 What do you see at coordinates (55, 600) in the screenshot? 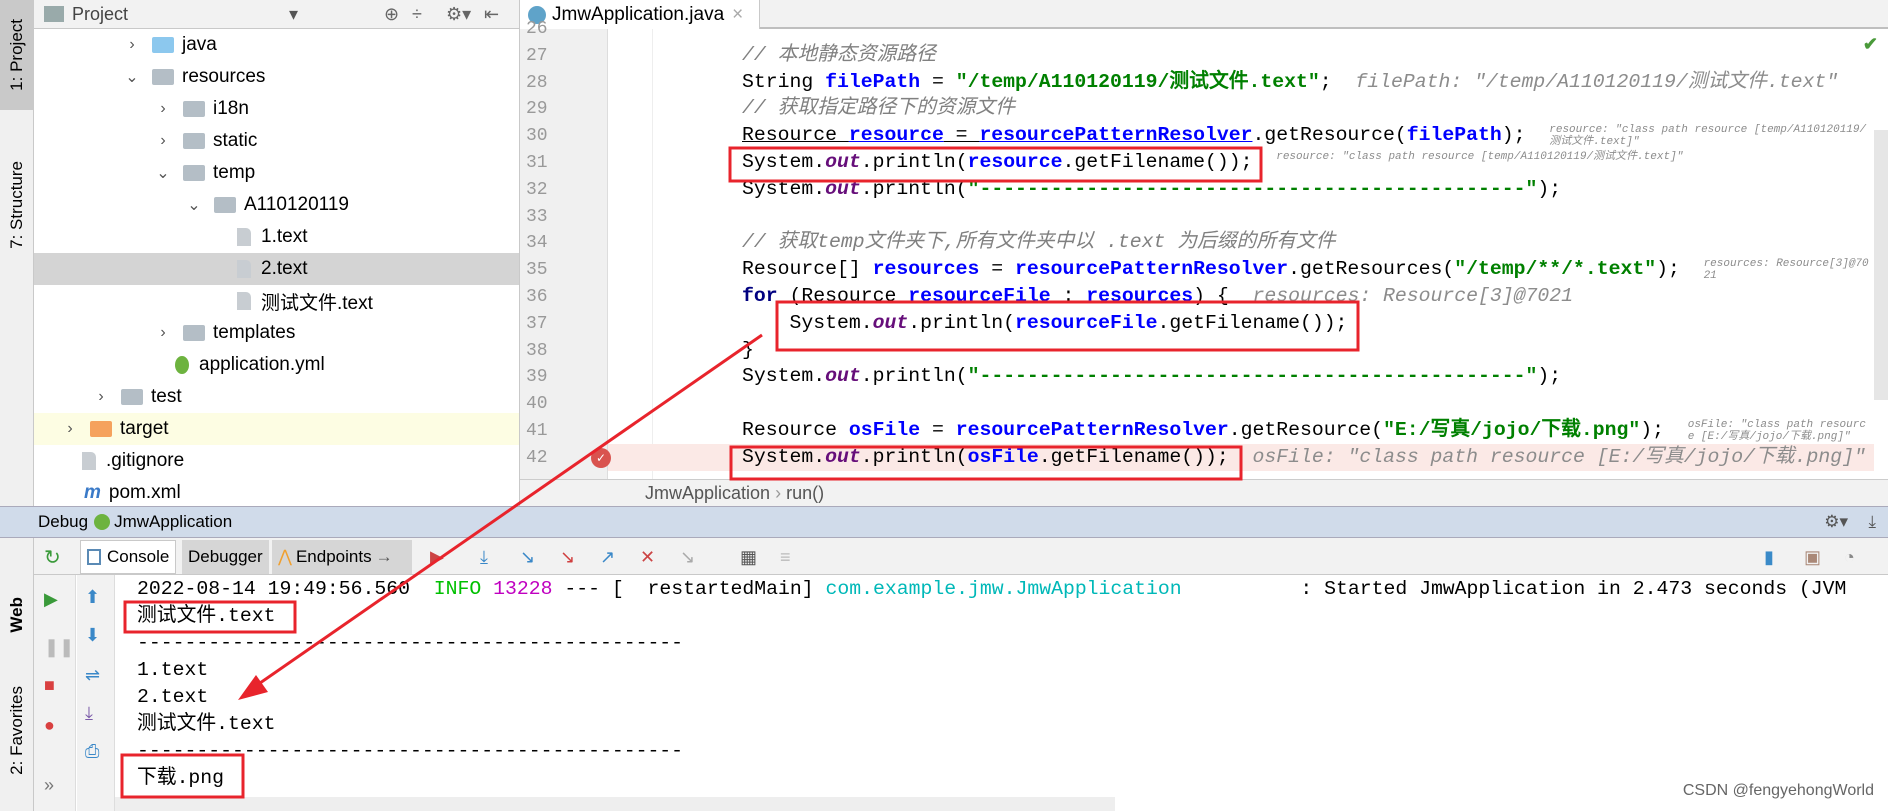
I see `resume-icon: ▶` at bounding box center [55, 600].